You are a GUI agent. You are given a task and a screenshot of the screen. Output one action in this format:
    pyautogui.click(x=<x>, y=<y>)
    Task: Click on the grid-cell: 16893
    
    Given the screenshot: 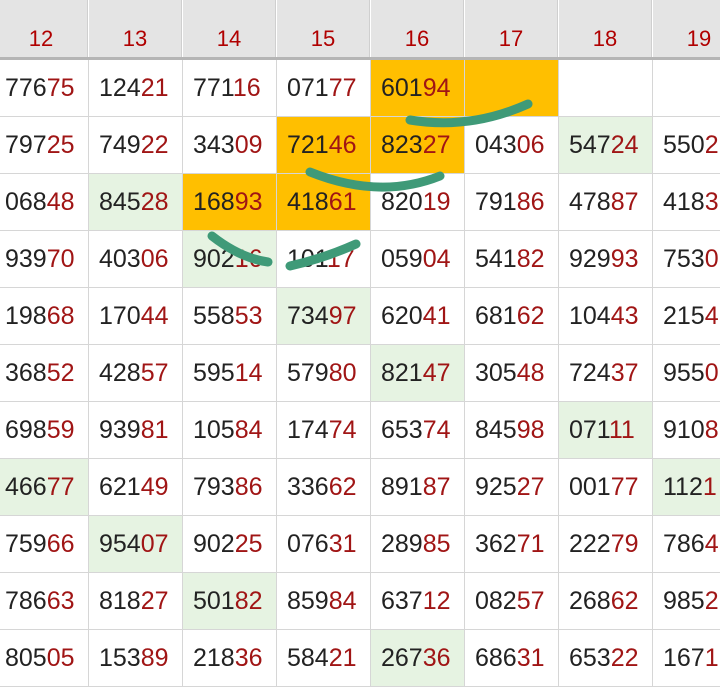 What is the action you would take?
    pyautogui.click(x=230, y=202)
    